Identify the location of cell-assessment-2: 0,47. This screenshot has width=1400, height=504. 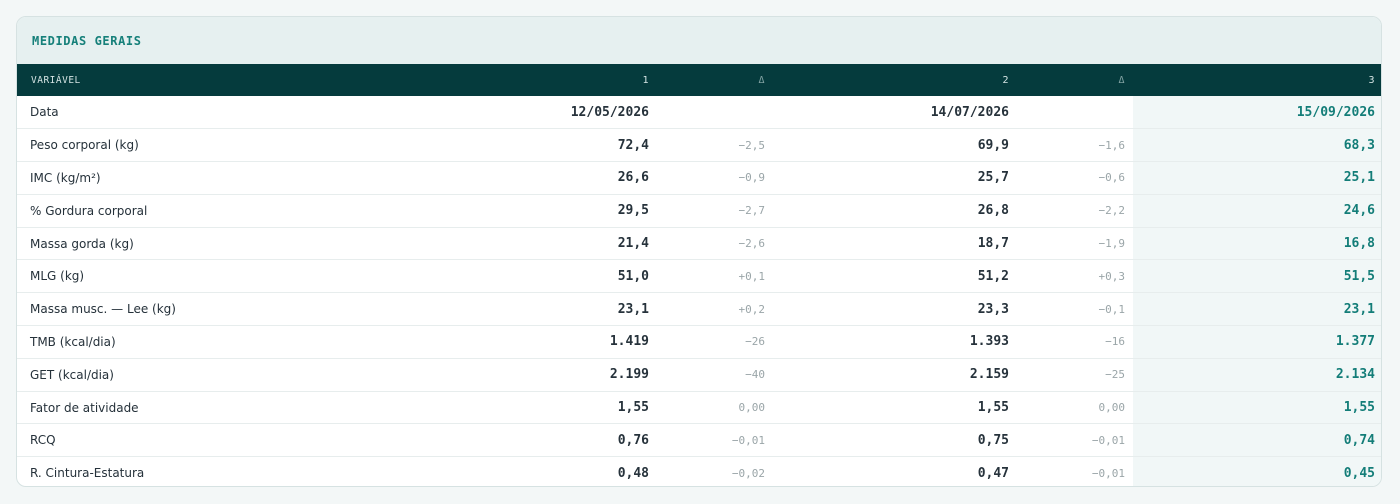
(993, 473).